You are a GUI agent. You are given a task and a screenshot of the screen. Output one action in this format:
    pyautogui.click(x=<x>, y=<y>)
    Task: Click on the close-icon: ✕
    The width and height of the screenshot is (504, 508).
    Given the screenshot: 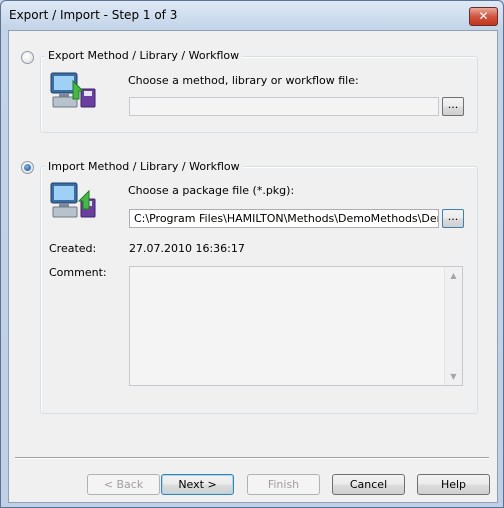 What is the action you would take?
    pyautogui.click(x=483, y=16)
    